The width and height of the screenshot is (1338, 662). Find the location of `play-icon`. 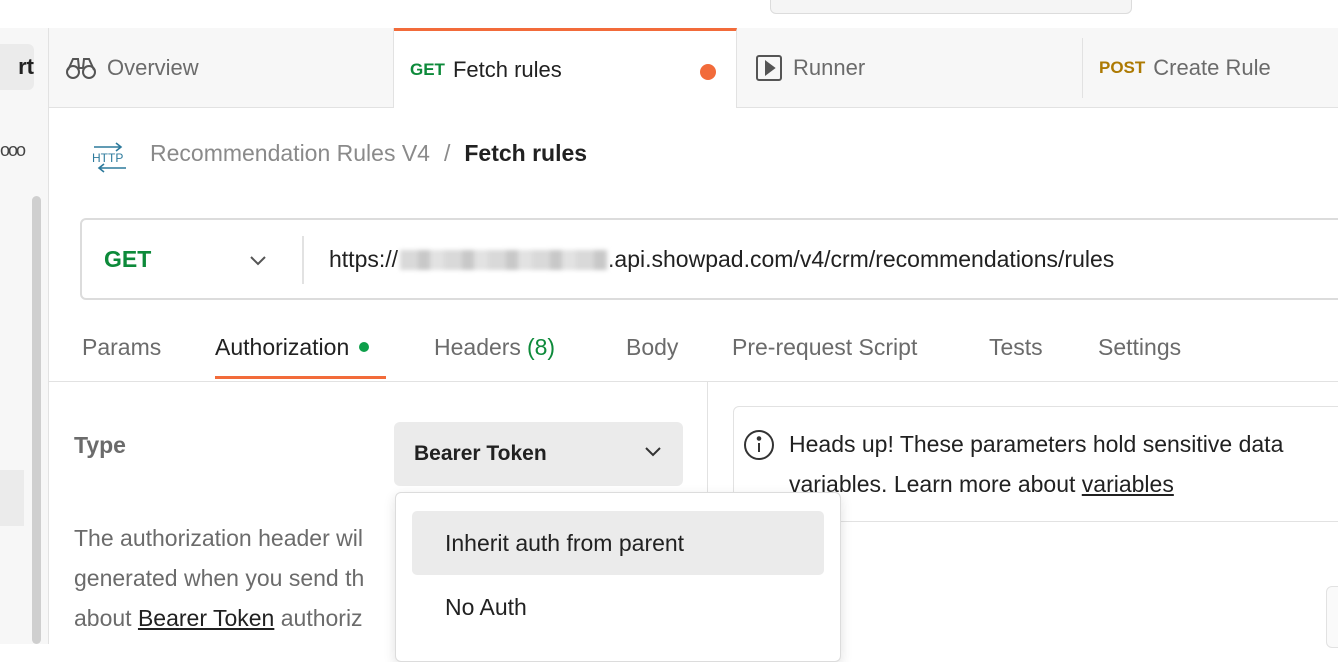

play-icon is located at coordinates (769, 68).